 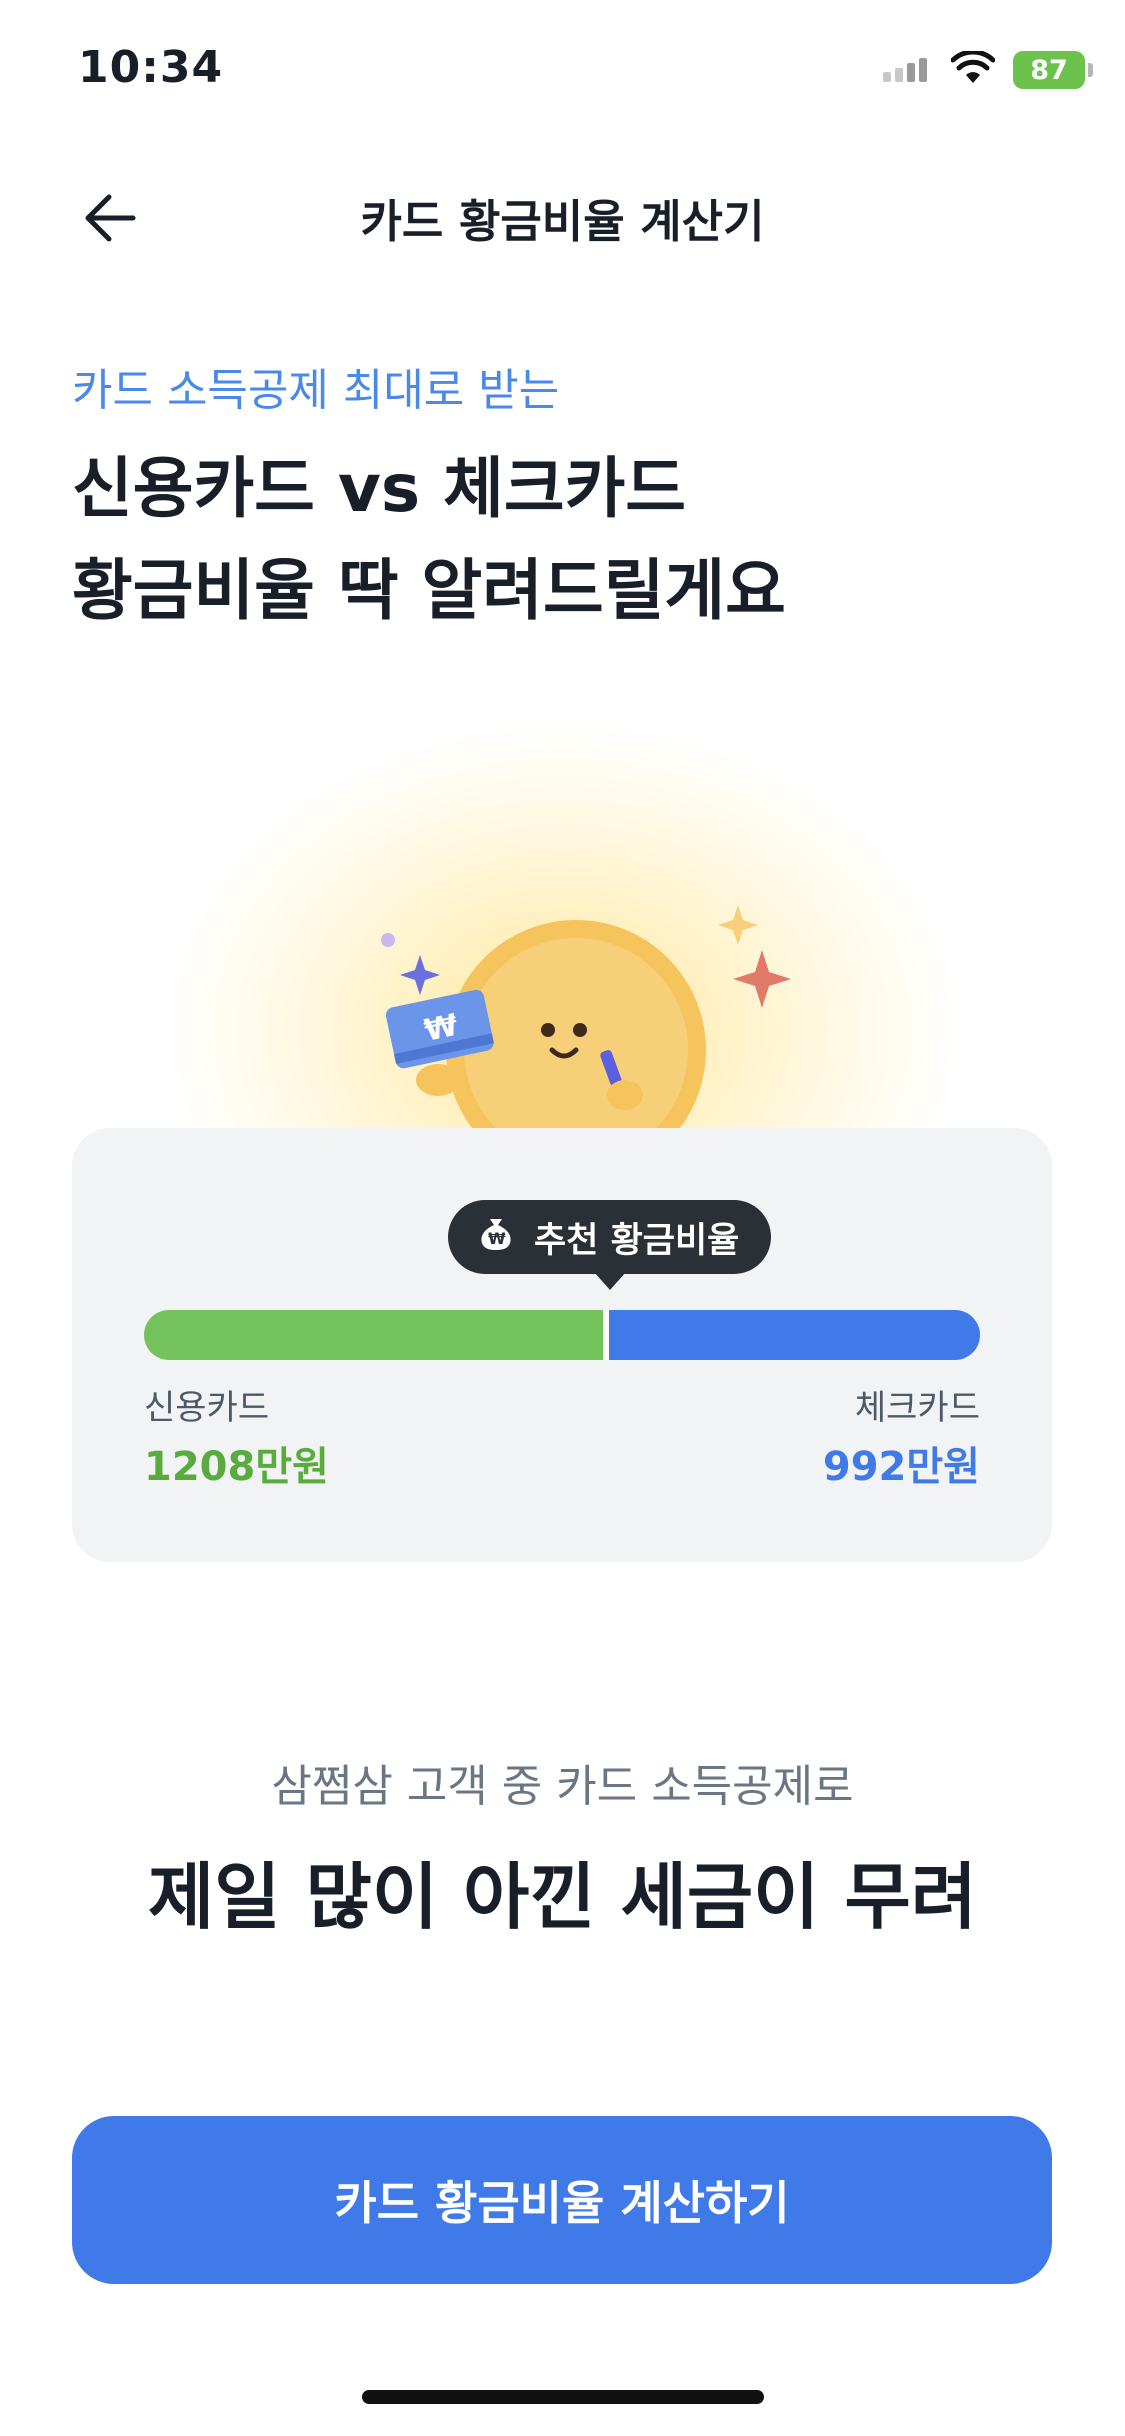 I want to click on check-card-amount: 992만원, so click(x=901, y=1467).